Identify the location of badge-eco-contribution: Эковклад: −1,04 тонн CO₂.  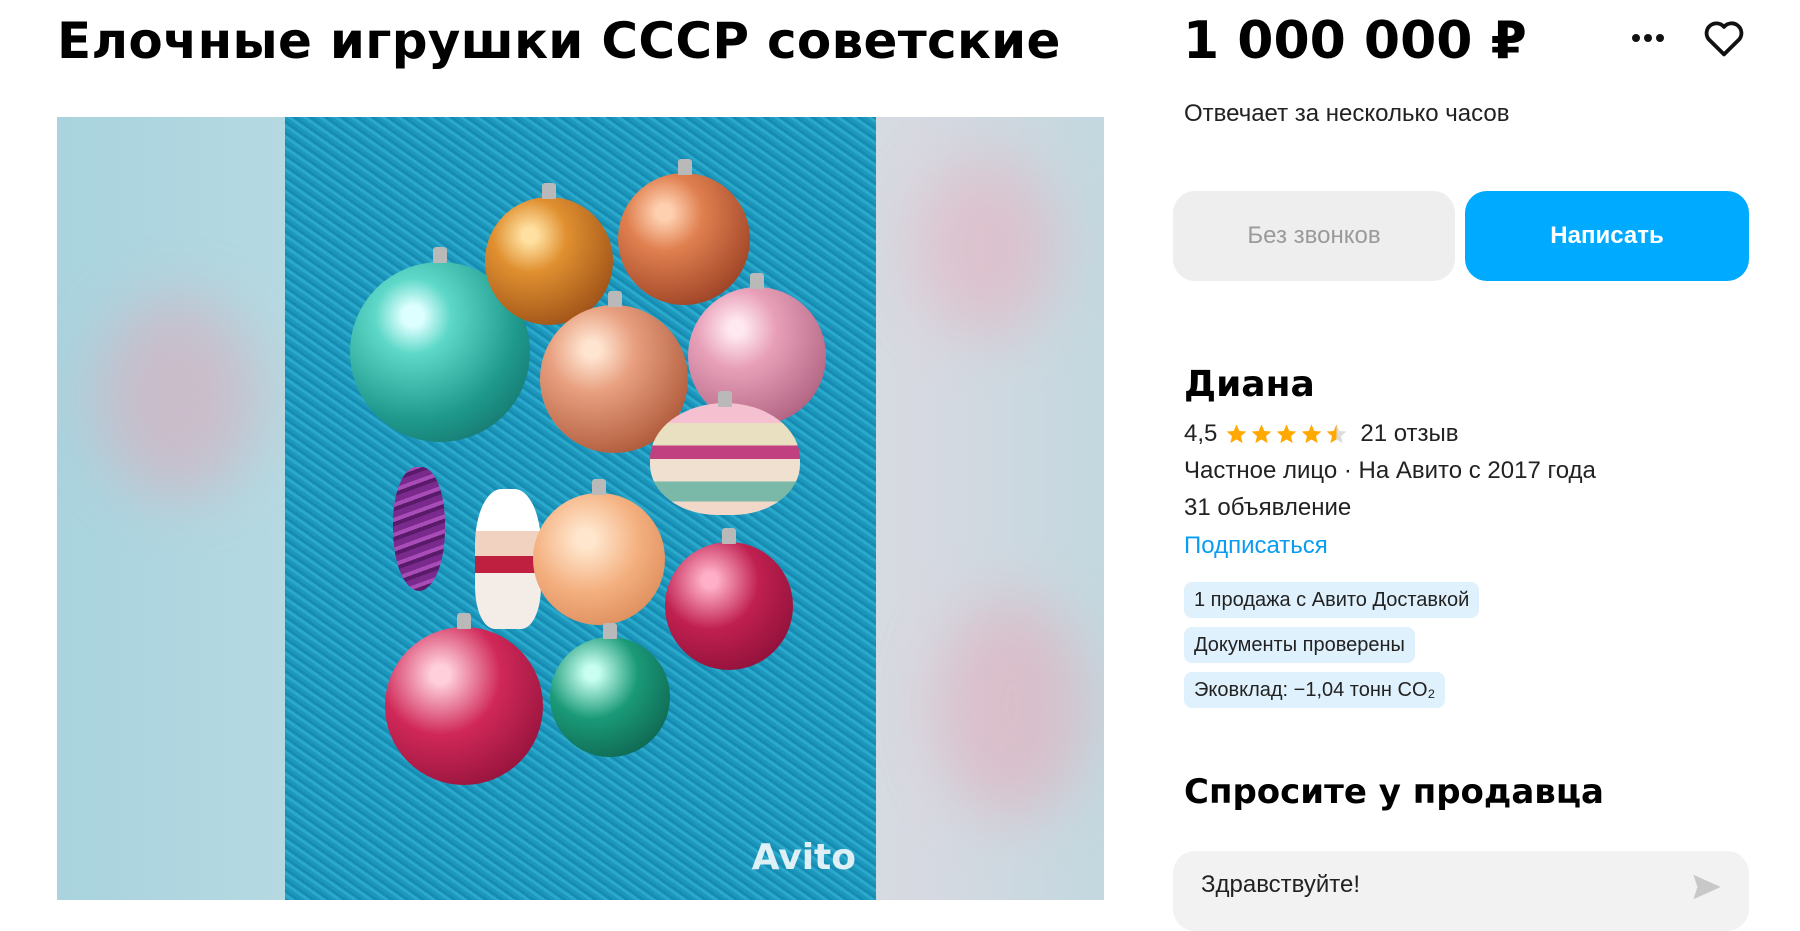
(1315, 690).